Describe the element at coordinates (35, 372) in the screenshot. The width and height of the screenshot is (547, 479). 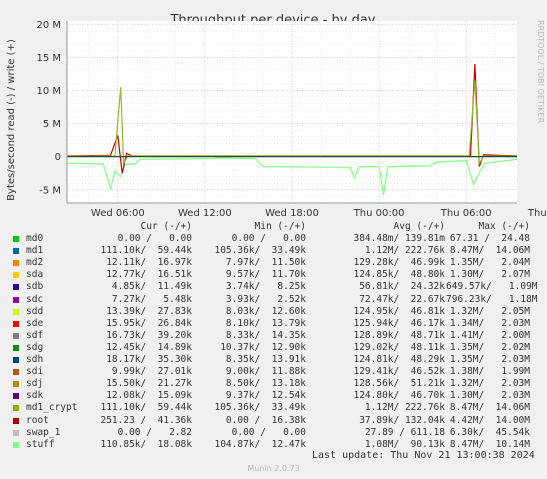
I see `legend-name: sdi` at that location.